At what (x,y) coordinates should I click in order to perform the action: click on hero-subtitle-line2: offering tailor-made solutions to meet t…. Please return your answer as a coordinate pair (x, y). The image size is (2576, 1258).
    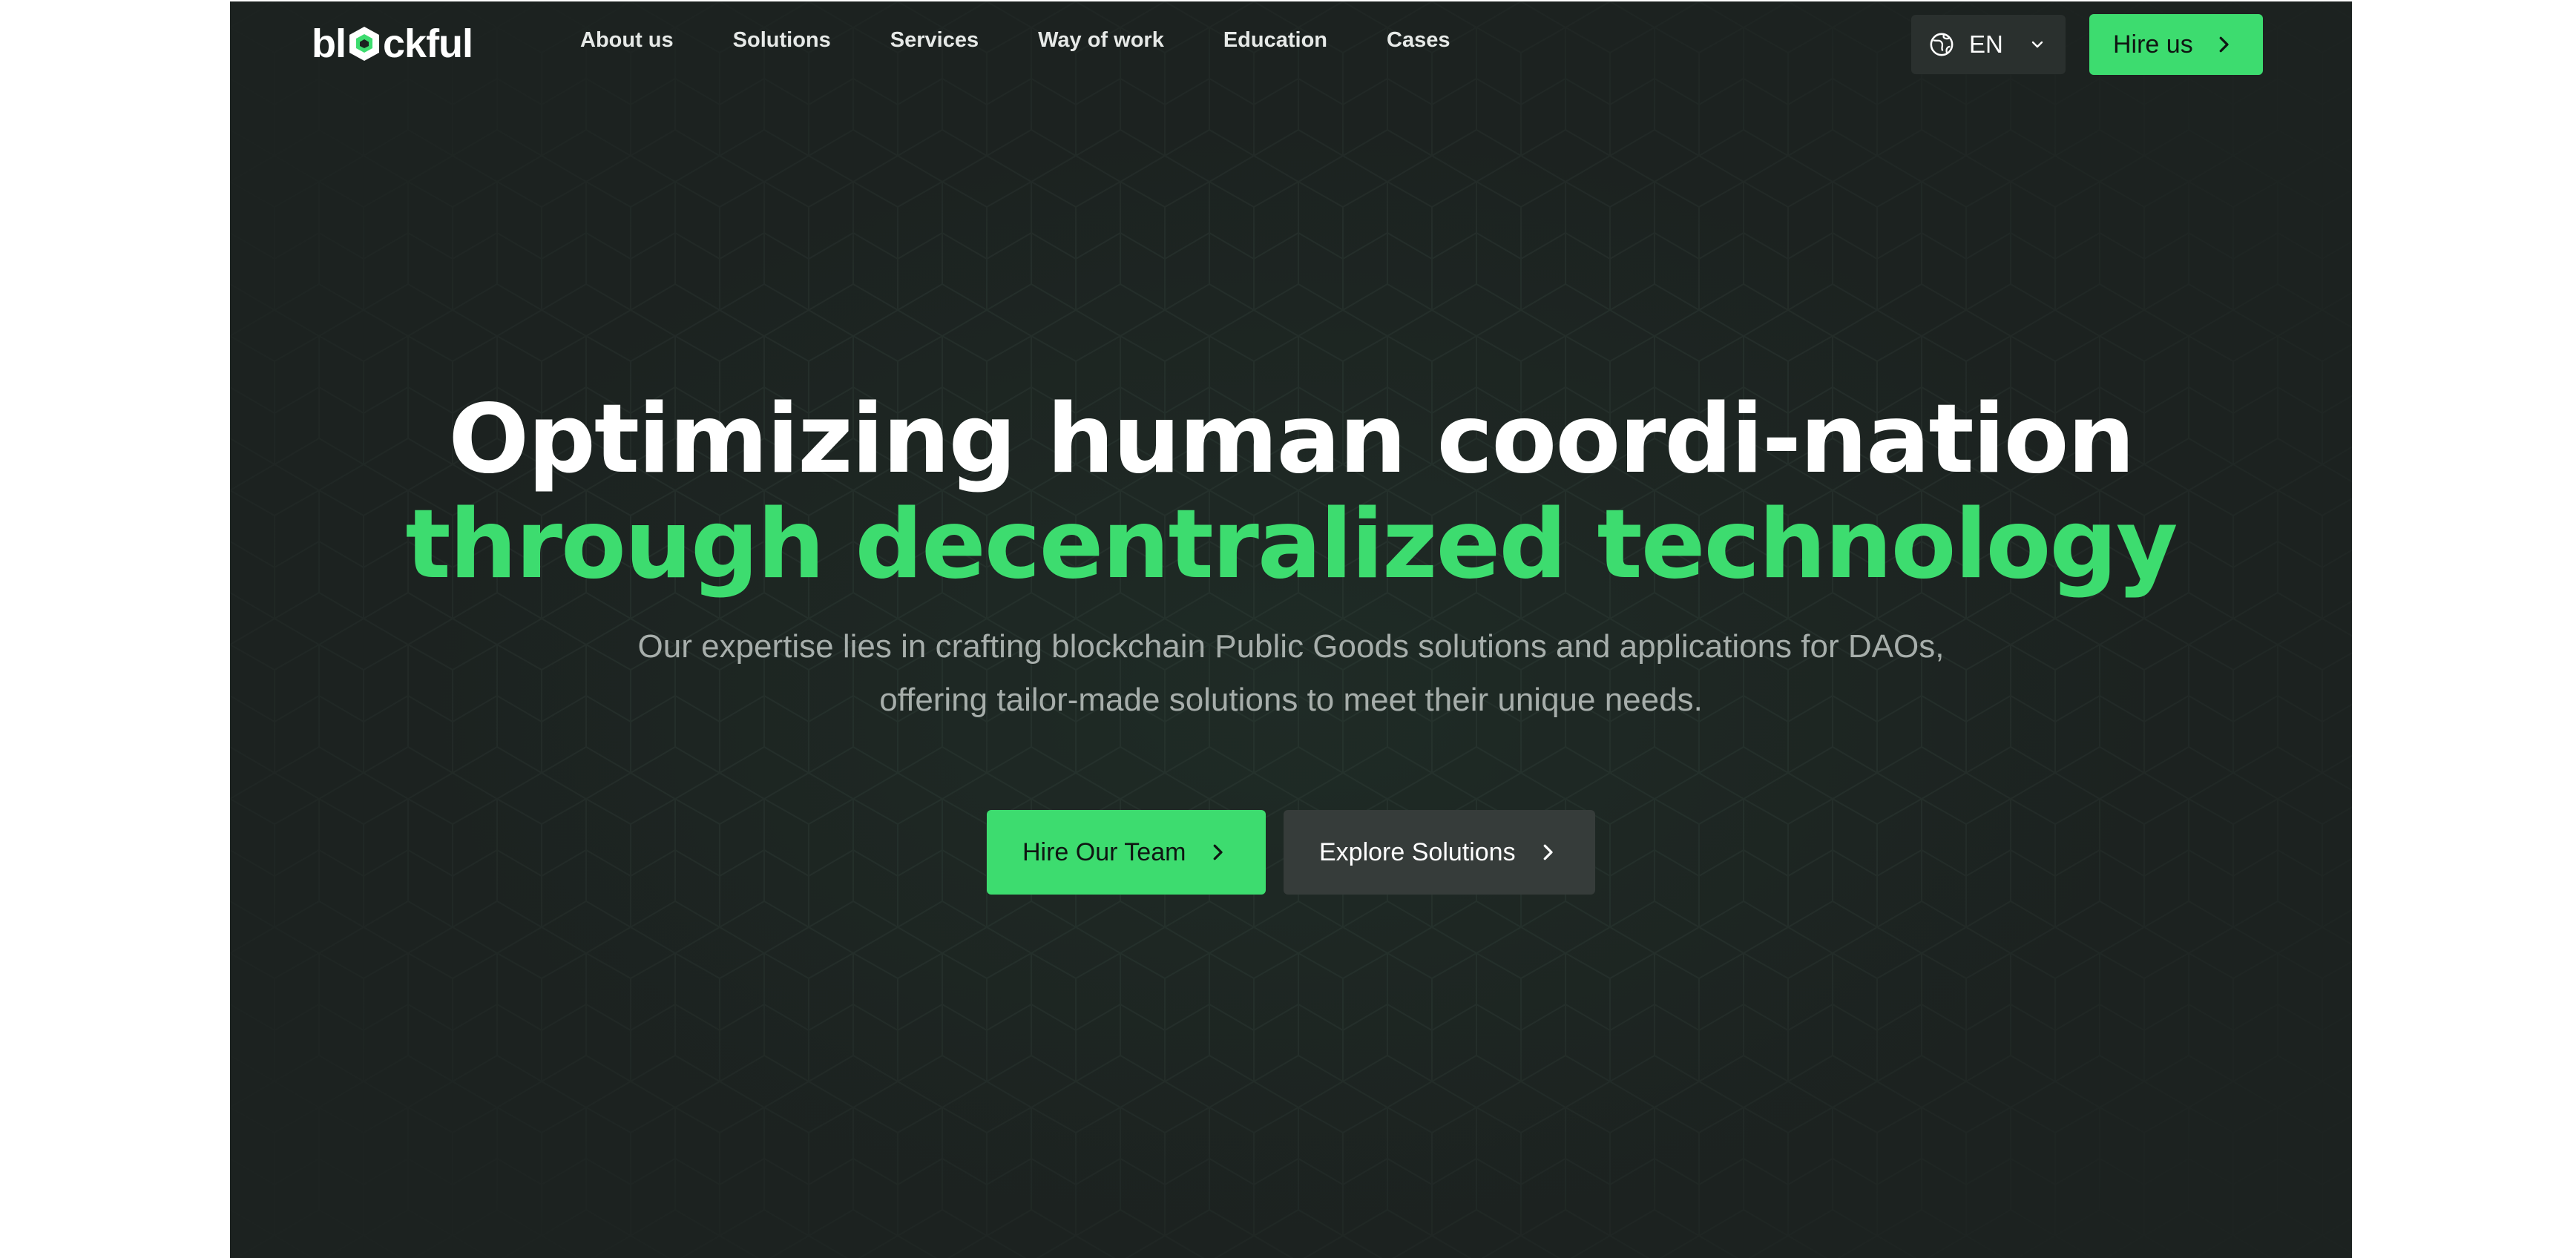
    Looking at the image, I should click on (1291, 700).